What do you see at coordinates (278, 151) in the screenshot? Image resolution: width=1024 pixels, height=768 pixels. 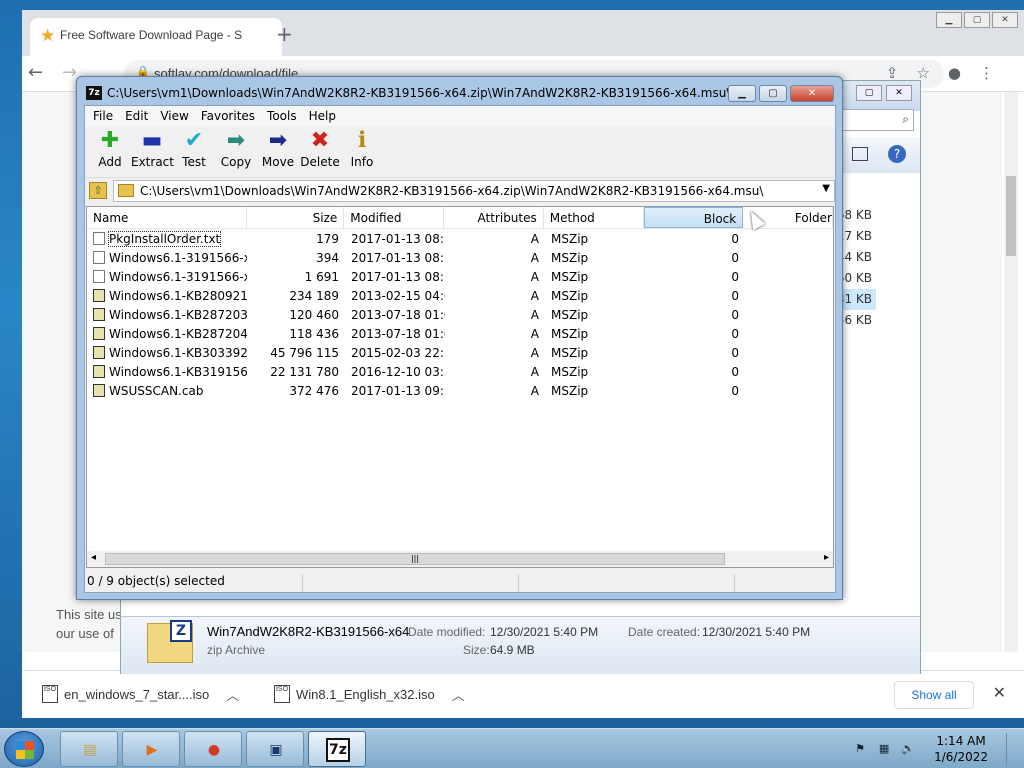 I see `move-button: ➡ Move` at bounding box center [278, 151].